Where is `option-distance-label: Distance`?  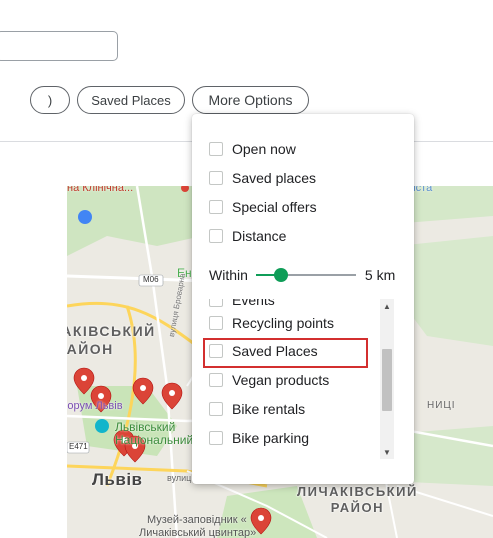
option-distance-label: Distance is located at coordinates (259, 236).